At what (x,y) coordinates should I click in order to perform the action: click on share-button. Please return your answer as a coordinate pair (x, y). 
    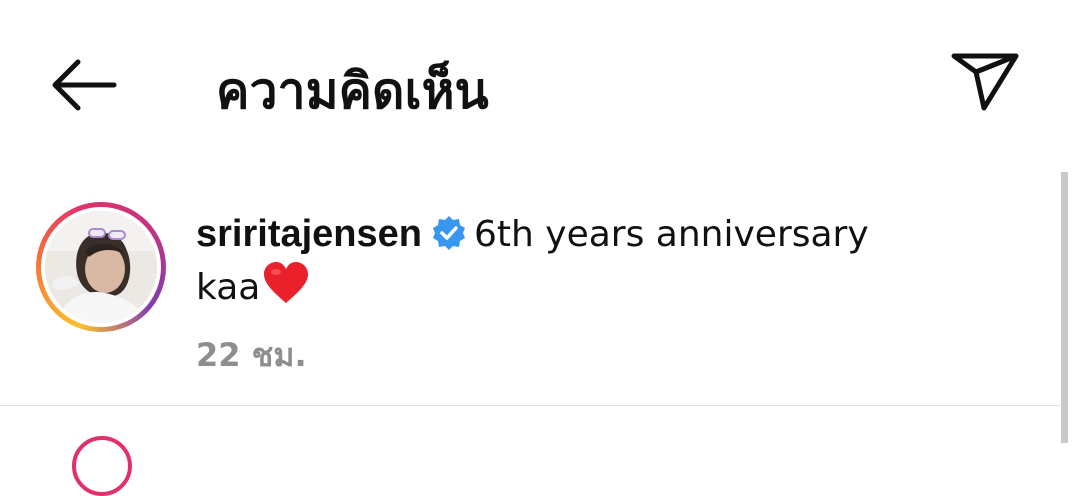
    Looking at the image, I should click on (985, 81).